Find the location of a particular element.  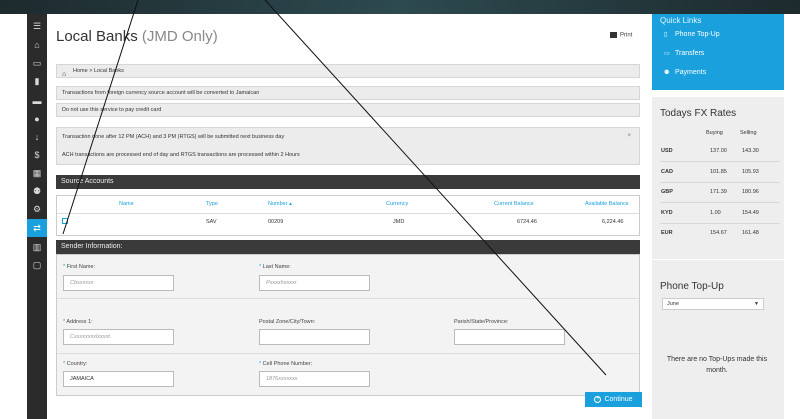

postal-label: Postal Zone/City/Town: is located at coordinates (287, 322).